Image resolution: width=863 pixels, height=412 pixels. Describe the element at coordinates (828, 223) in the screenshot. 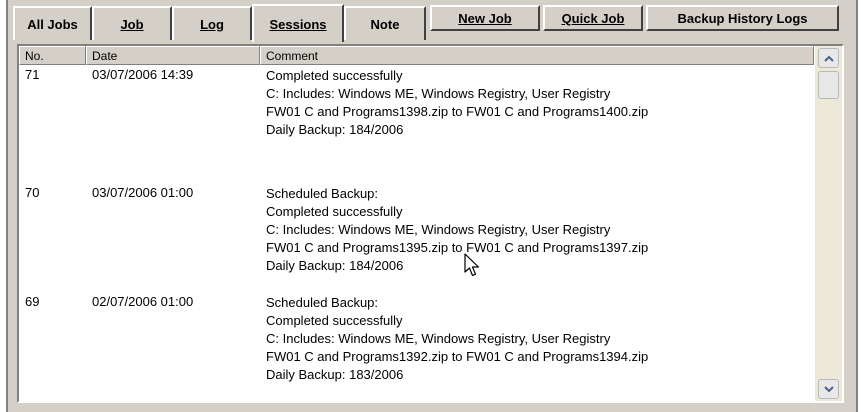

I see `vertical-scrollbar` at that location.